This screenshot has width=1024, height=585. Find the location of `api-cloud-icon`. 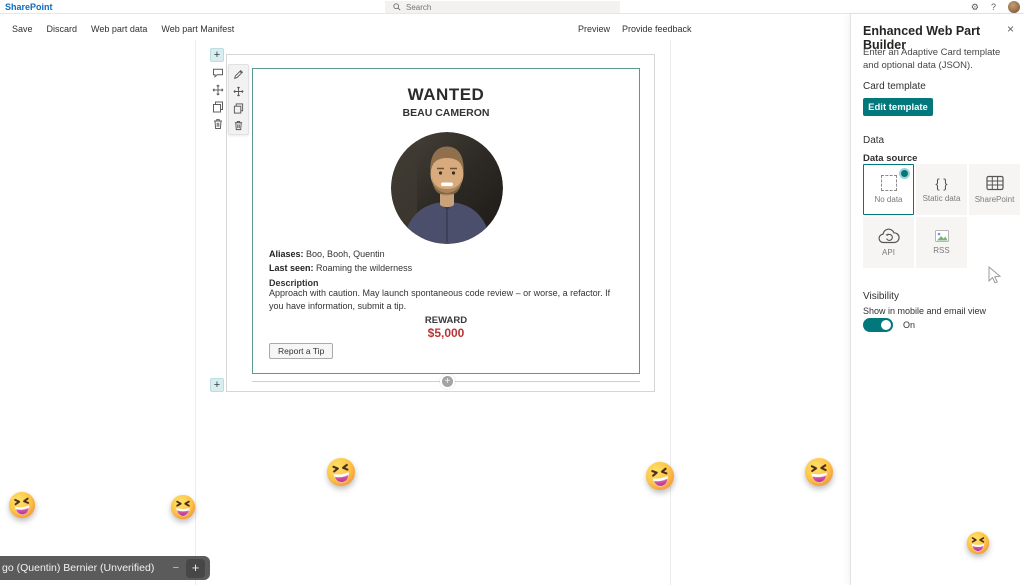

api-cloud-icon is located at coordinates (889, 236).